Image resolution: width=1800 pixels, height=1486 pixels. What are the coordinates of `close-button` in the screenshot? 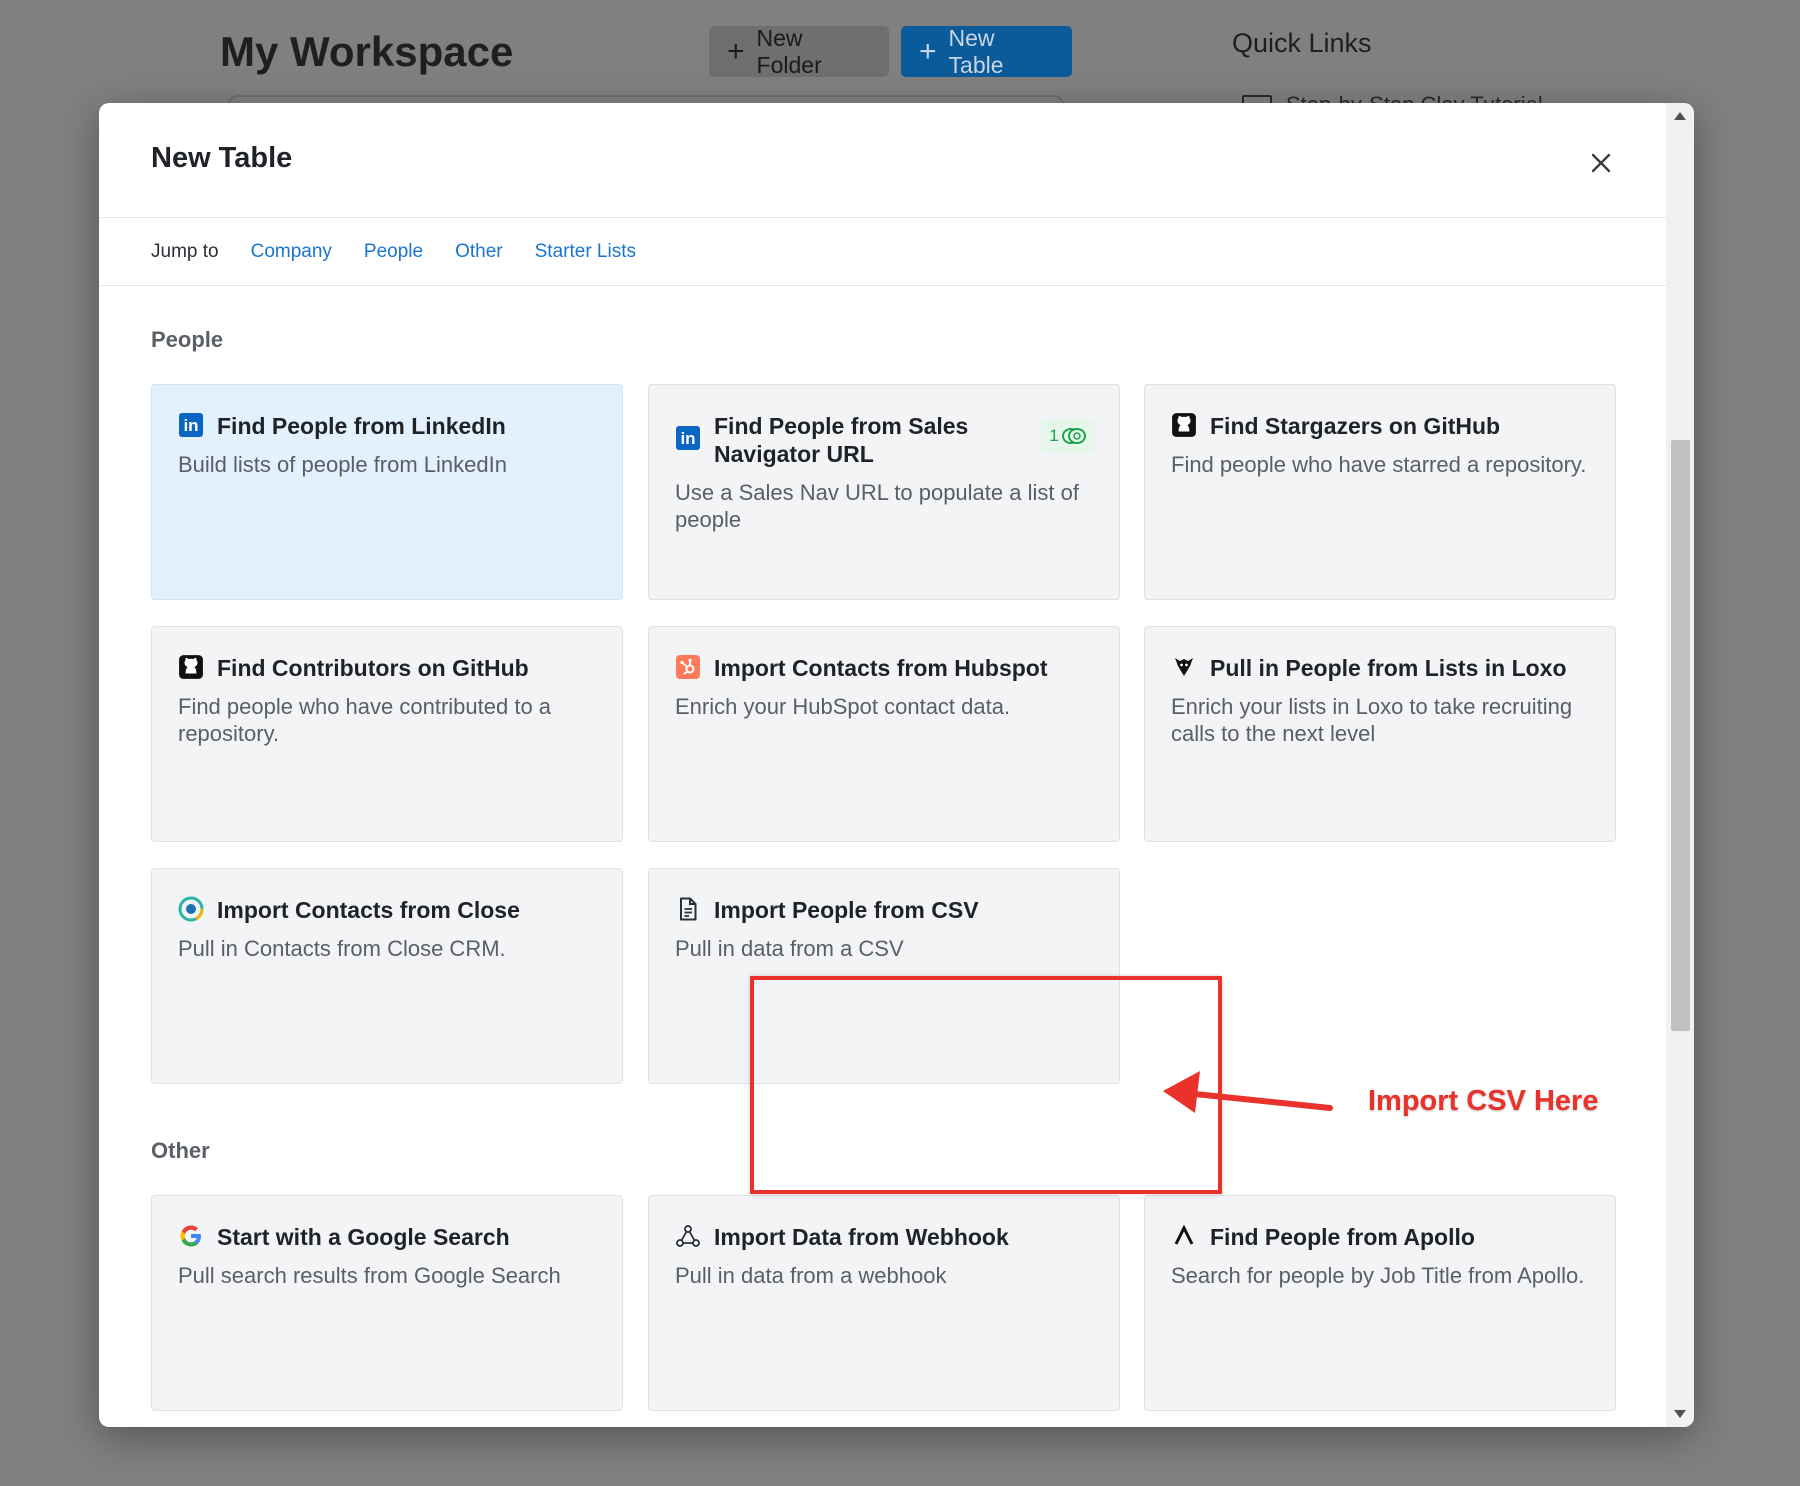 It's located at (1601, 163).